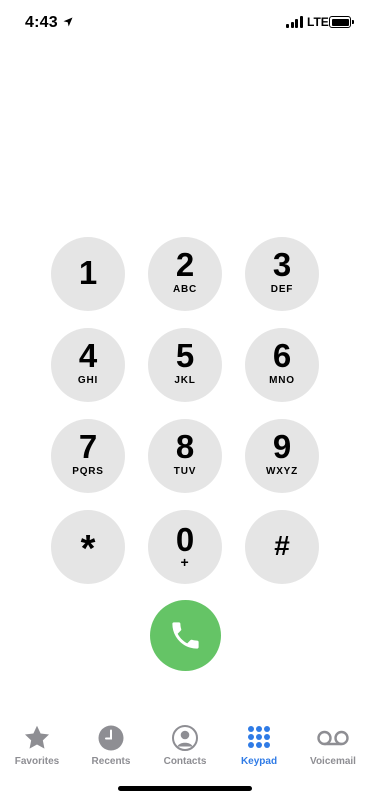 The height and width of the screenshot is (800, 370). Describe the element at coordinates (333, 738) in the screenshot. I see `voicemail-icon` at that location.